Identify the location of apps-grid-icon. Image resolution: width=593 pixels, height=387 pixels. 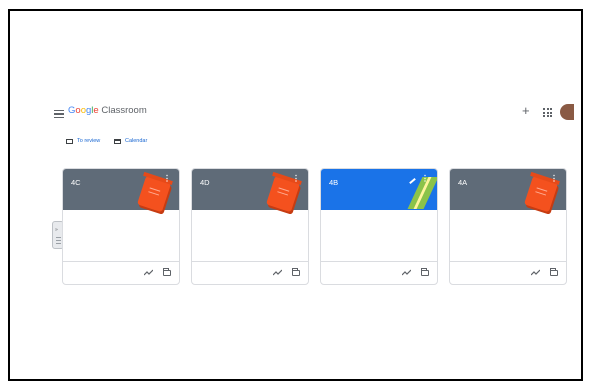
(547, 112).